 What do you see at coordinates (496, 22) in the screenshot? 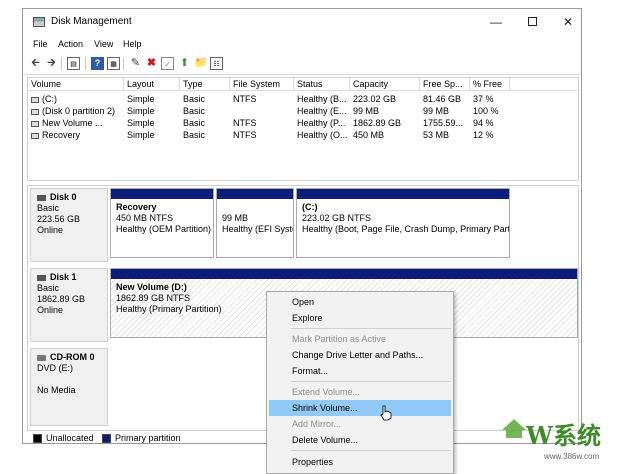
I see `minimize-button: —` at bounding box center [496, 22].